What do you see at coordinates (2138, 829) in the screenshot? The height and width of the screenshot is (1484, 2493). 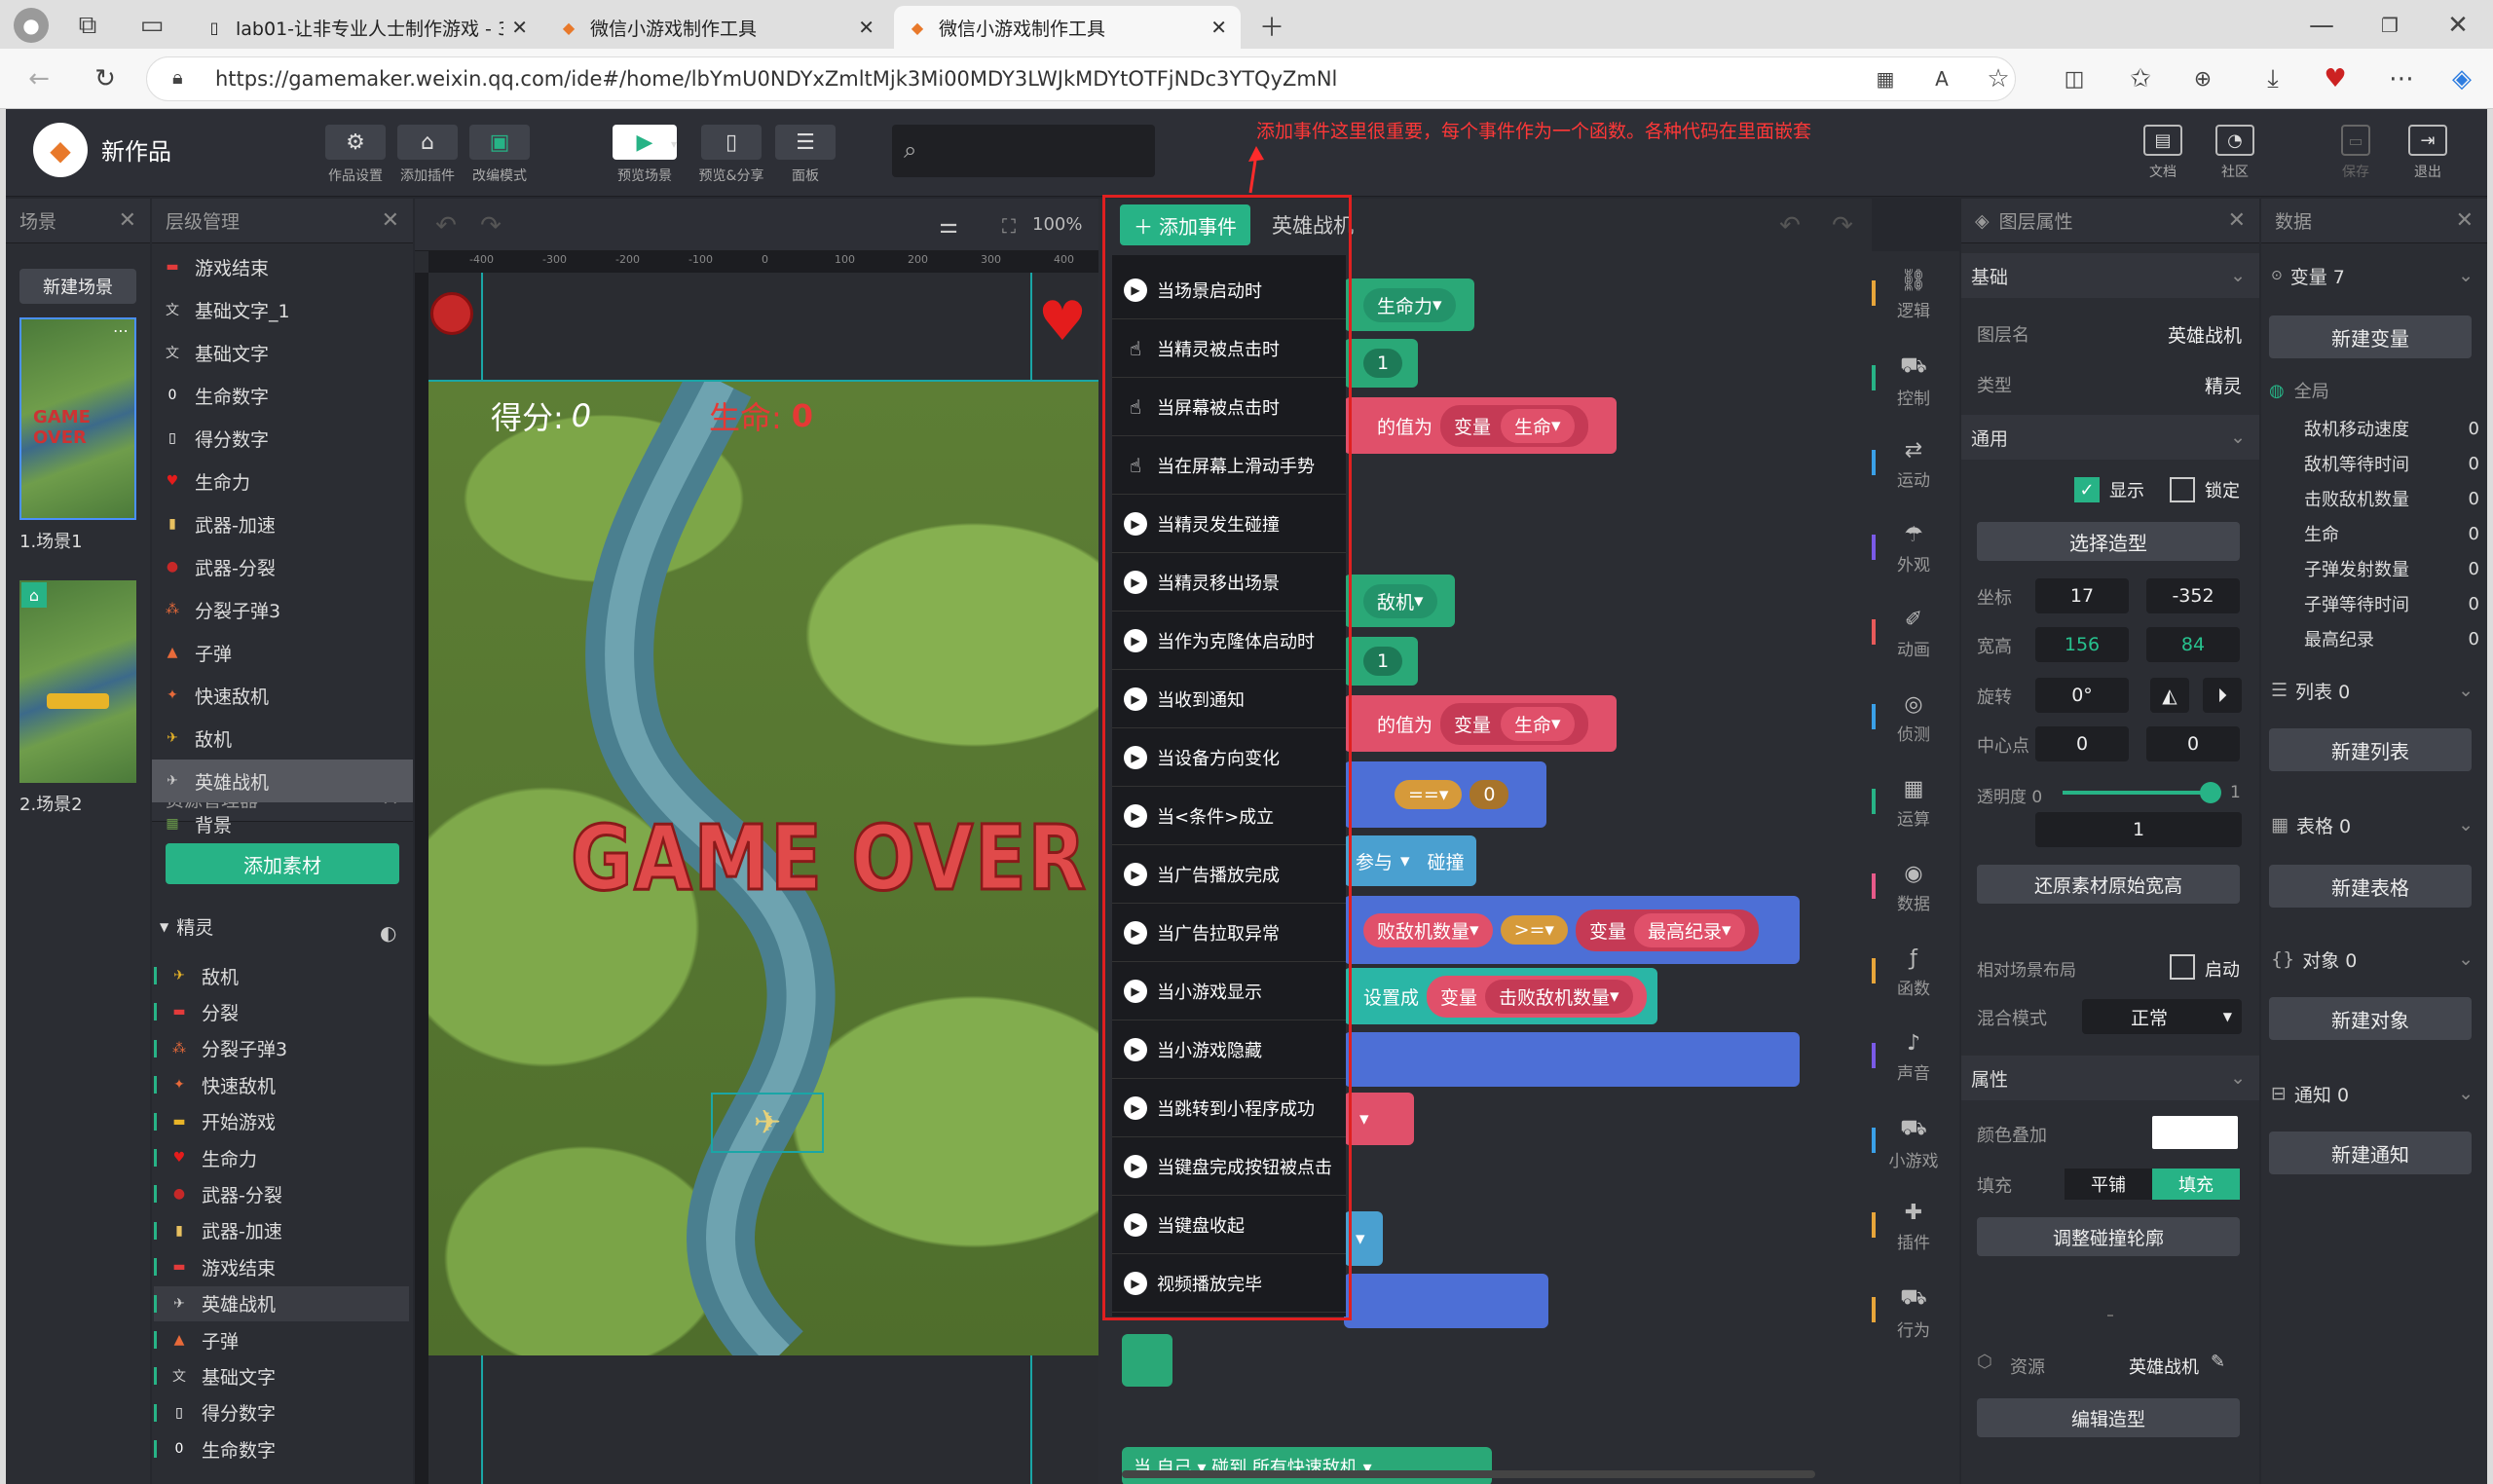 I see `opacity-input: 1` at bounding box center [2138, 829].